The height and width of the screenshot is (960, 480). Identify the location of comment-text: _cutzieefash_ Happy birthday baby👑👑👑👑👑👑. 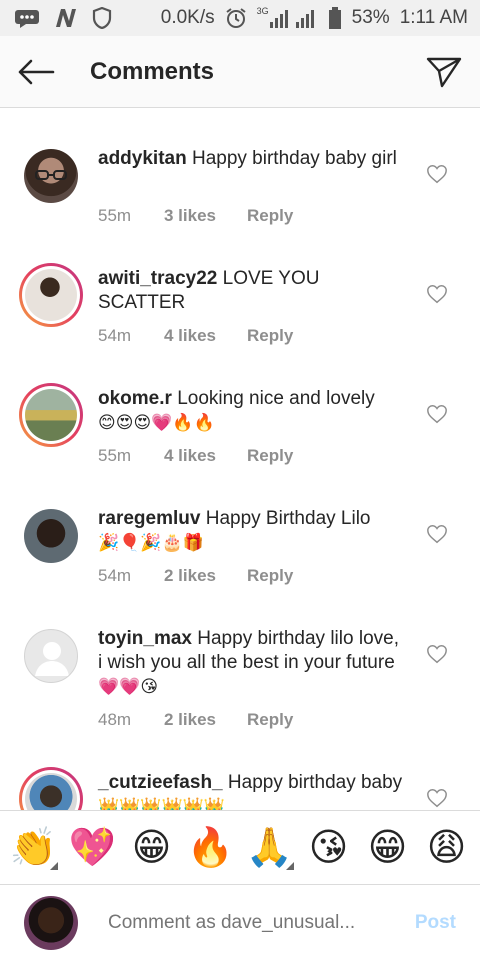
(253, 790).